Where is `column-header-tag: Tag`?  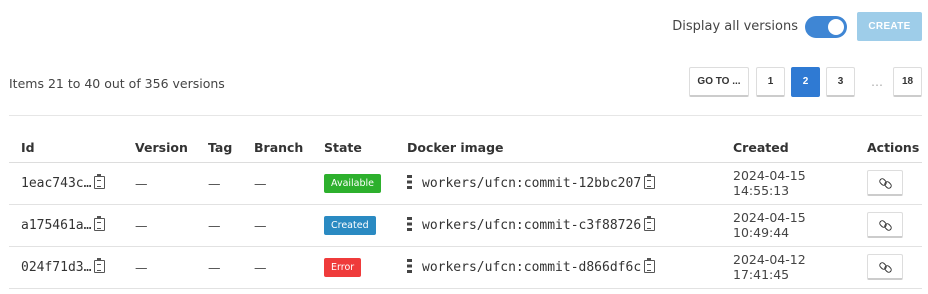
column-header-tag: Tag is located at coordinates (219, 148).